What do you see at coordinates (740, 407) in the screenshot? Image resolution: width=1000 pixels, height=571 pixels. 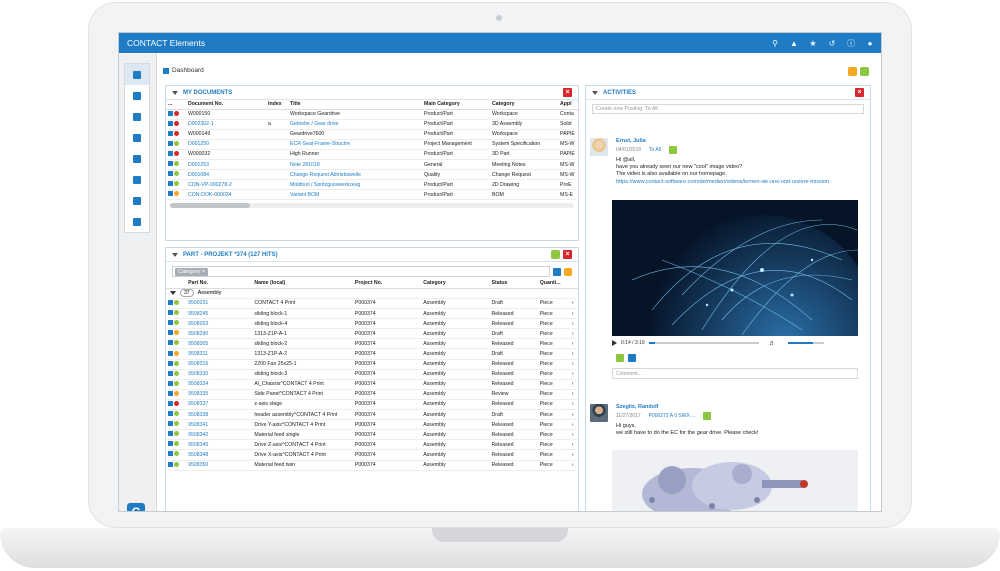 I see `post-author: Szegliś, Randolf` at bounding box center [740, 407].